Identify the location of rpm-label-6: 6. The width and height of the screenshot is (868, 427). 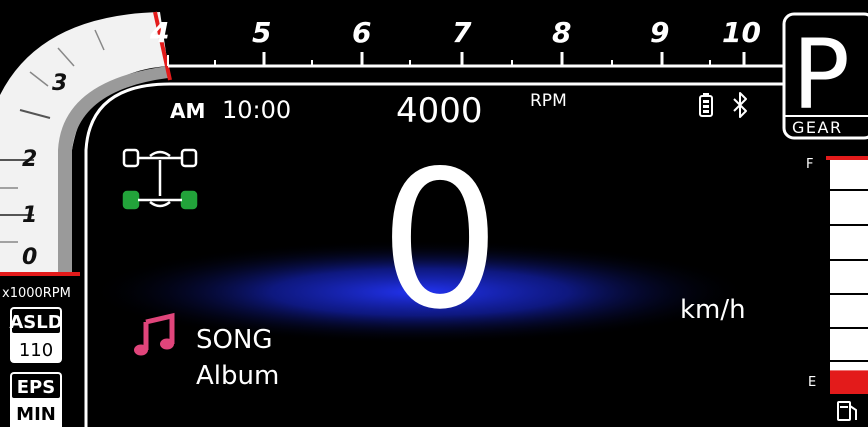
(361, 32).